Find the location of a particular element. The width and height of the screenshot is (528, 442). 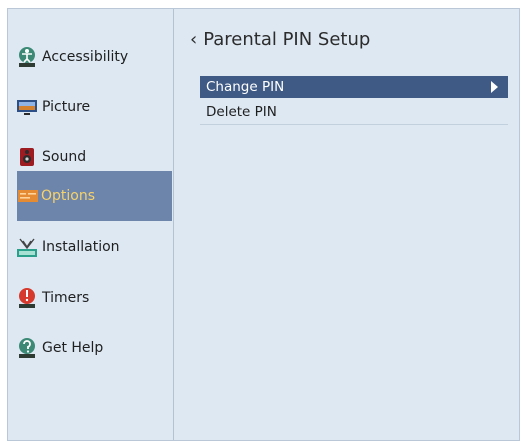

antenna-icon is located at coordinates (27, 247).